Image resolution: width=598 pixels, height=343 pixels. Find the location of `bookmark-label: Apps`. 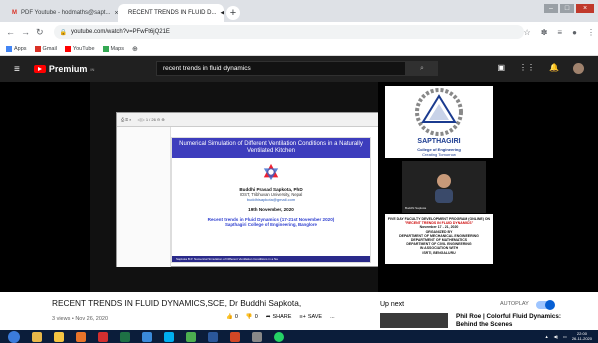

bookmark-label: Apps is located at coordinates (20, 48).